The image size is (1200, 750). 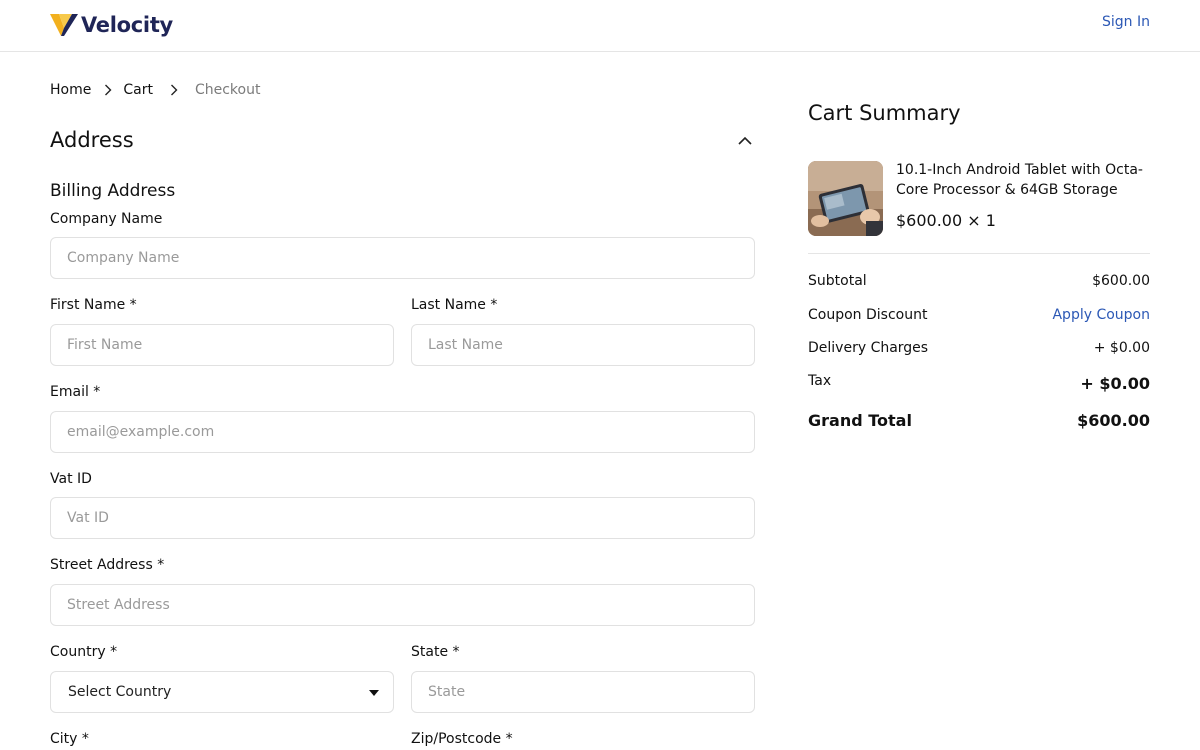 What do you see at coordinates (868, 348) in the screenshot?
I see `delivery-charges-label: Delivery Charges` at bounding box center [868, 348].